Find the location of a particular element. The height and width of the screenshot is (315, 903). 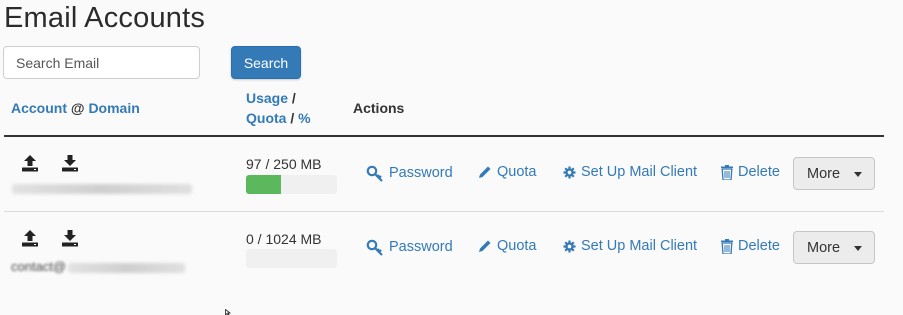

header-usage: Usage / is located at coordinates (271, 98).